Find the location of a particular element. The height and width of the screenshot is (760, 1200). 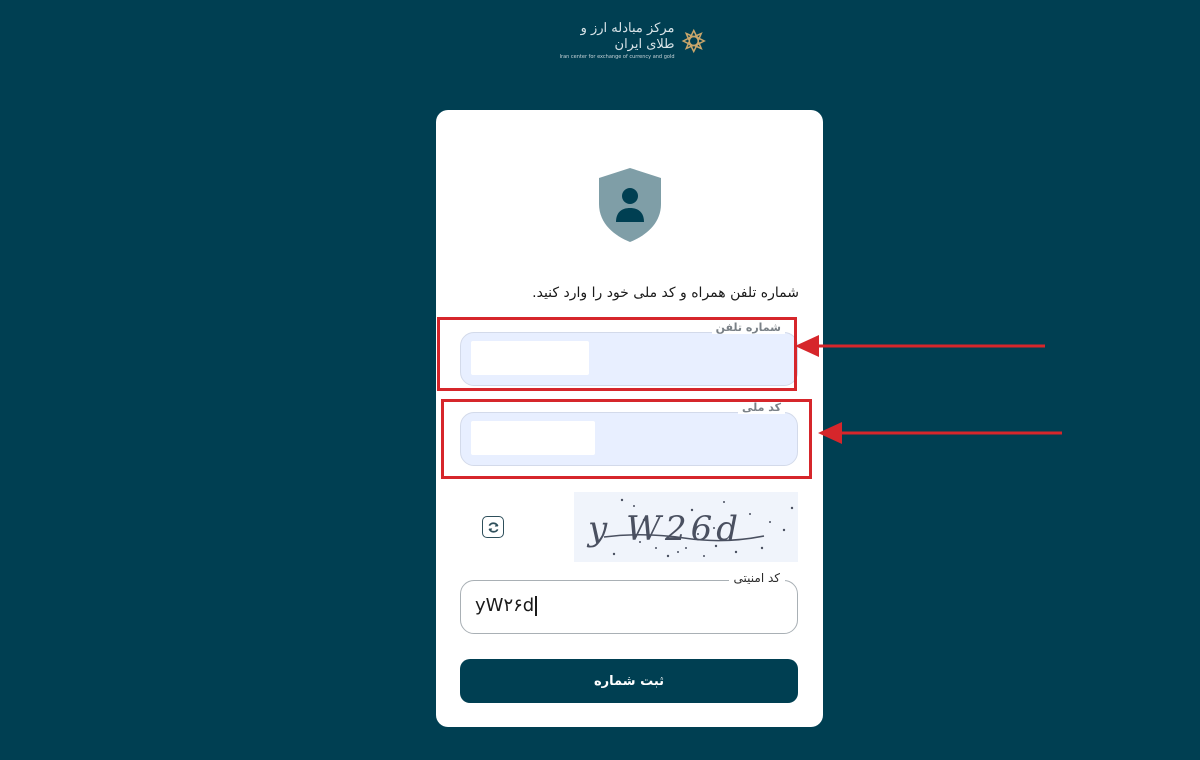

user-shield-icon is located at coordinates (630, 205).